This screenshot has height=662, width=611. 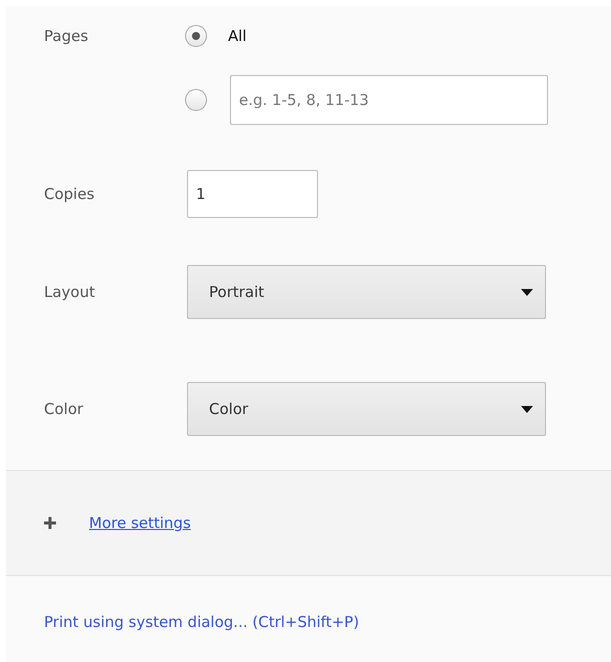 I want to click on dropdown: Color, so click(x=366, y=409).